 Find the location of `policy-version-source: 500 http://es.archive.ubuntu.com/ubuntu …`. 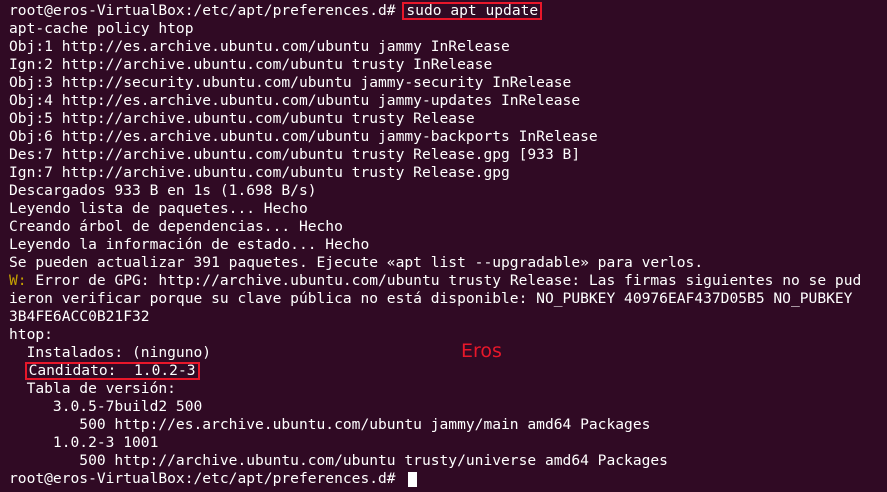

policy-version-source: 500 http://es.archive.ubuntu.com/ubuntu … is located at coordinates (330, 424).